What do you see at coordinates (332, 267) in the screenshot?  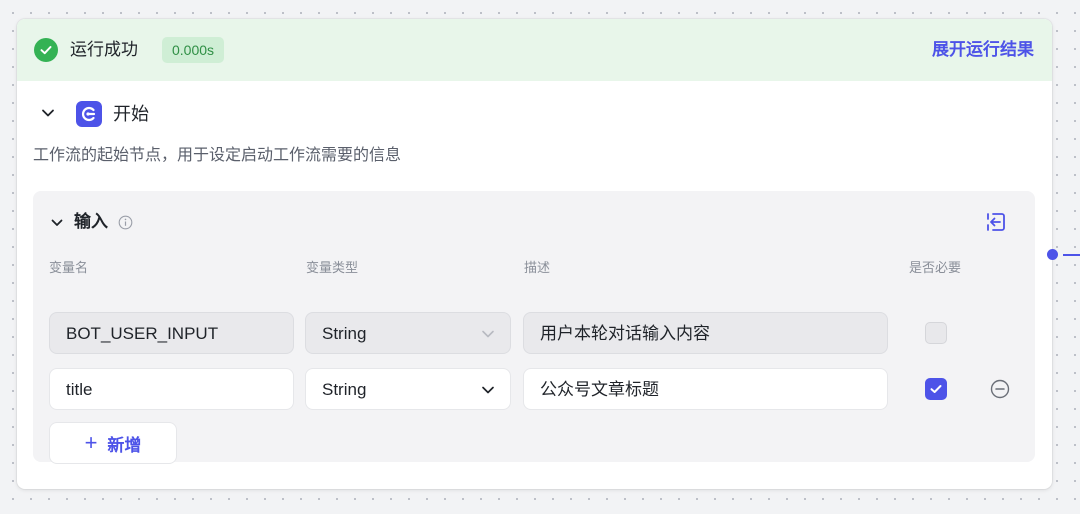 I see `column-header-type: 变量类型` at bounding box center [332, 267].